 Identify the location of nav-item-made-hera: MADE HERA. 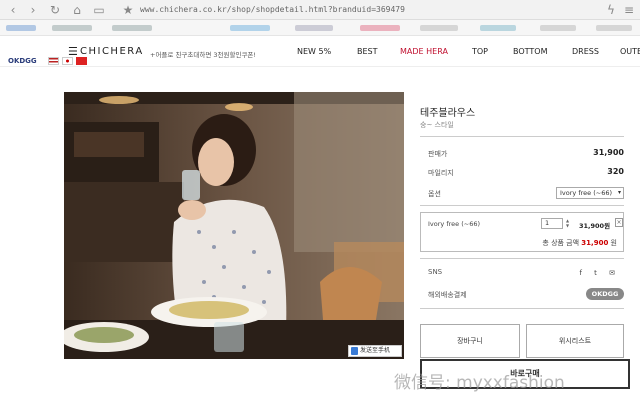
(424, 51).